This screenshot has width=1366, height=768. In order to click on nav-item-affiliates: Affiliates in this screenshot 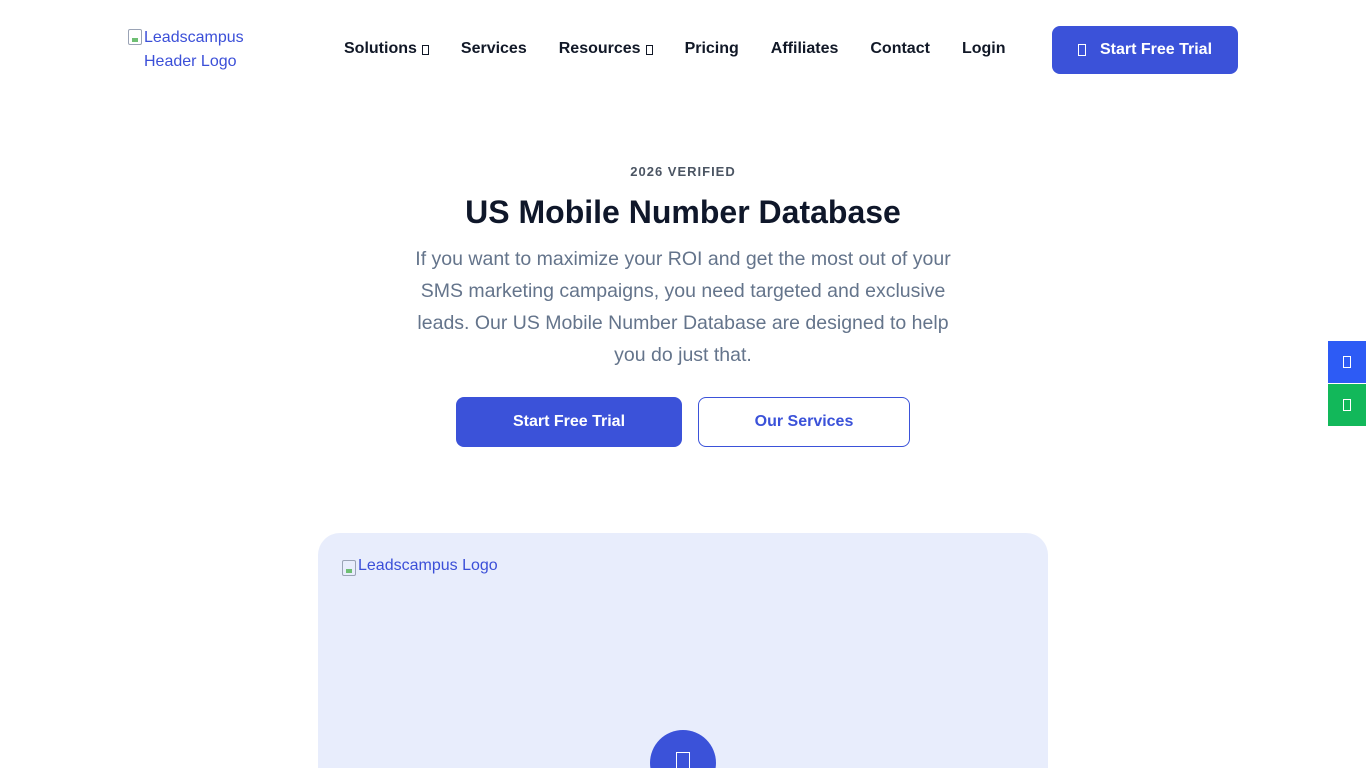, I will do `click(805, 49)`.